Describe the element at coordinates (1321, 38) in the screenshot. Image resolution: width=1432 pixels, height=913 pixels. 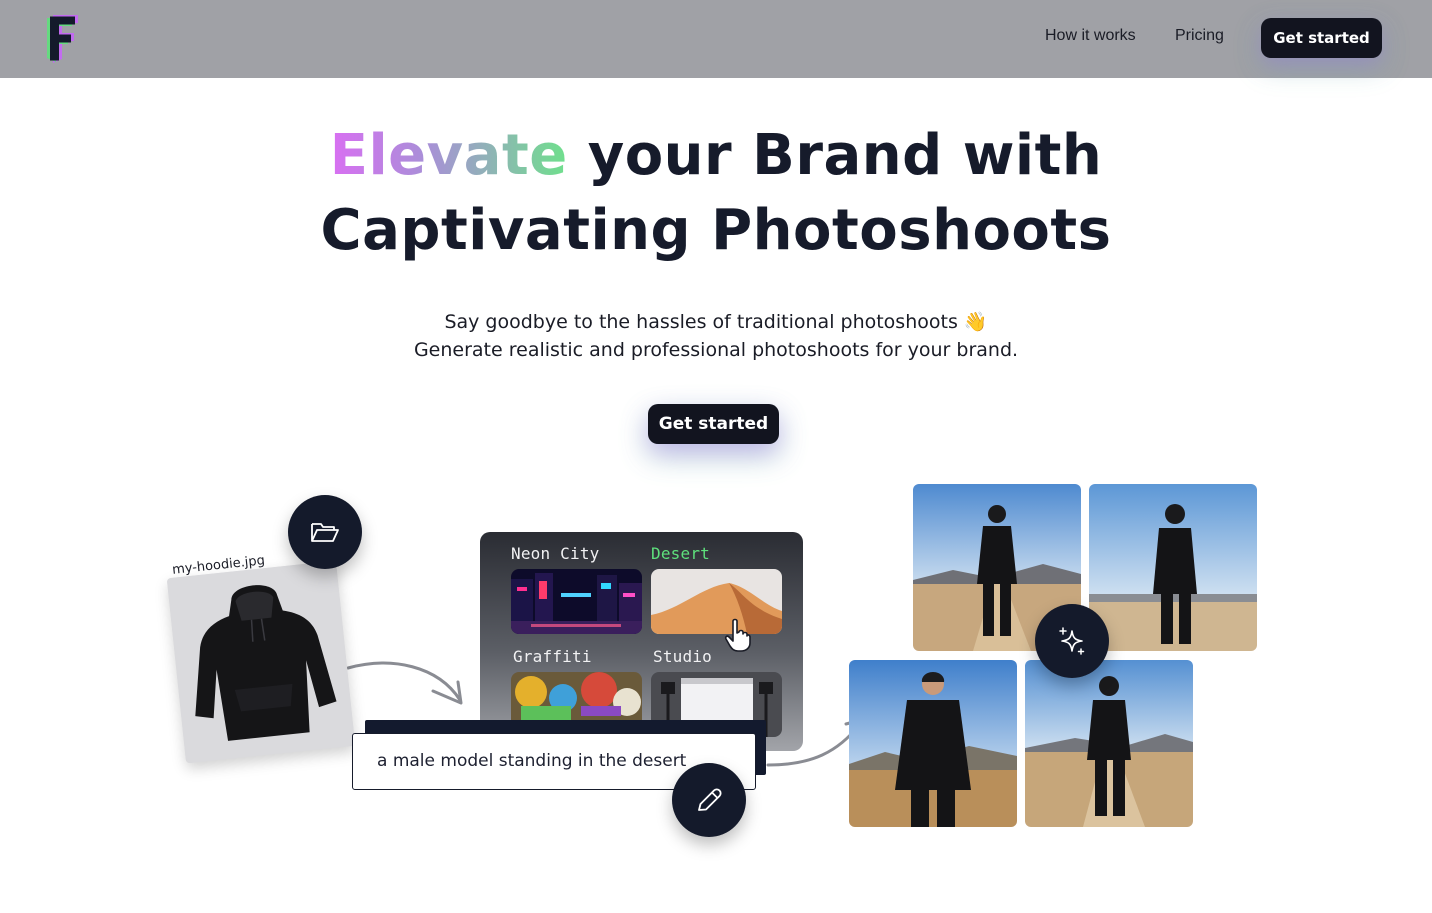
I see `header-get-started-button: Get started` at that location.